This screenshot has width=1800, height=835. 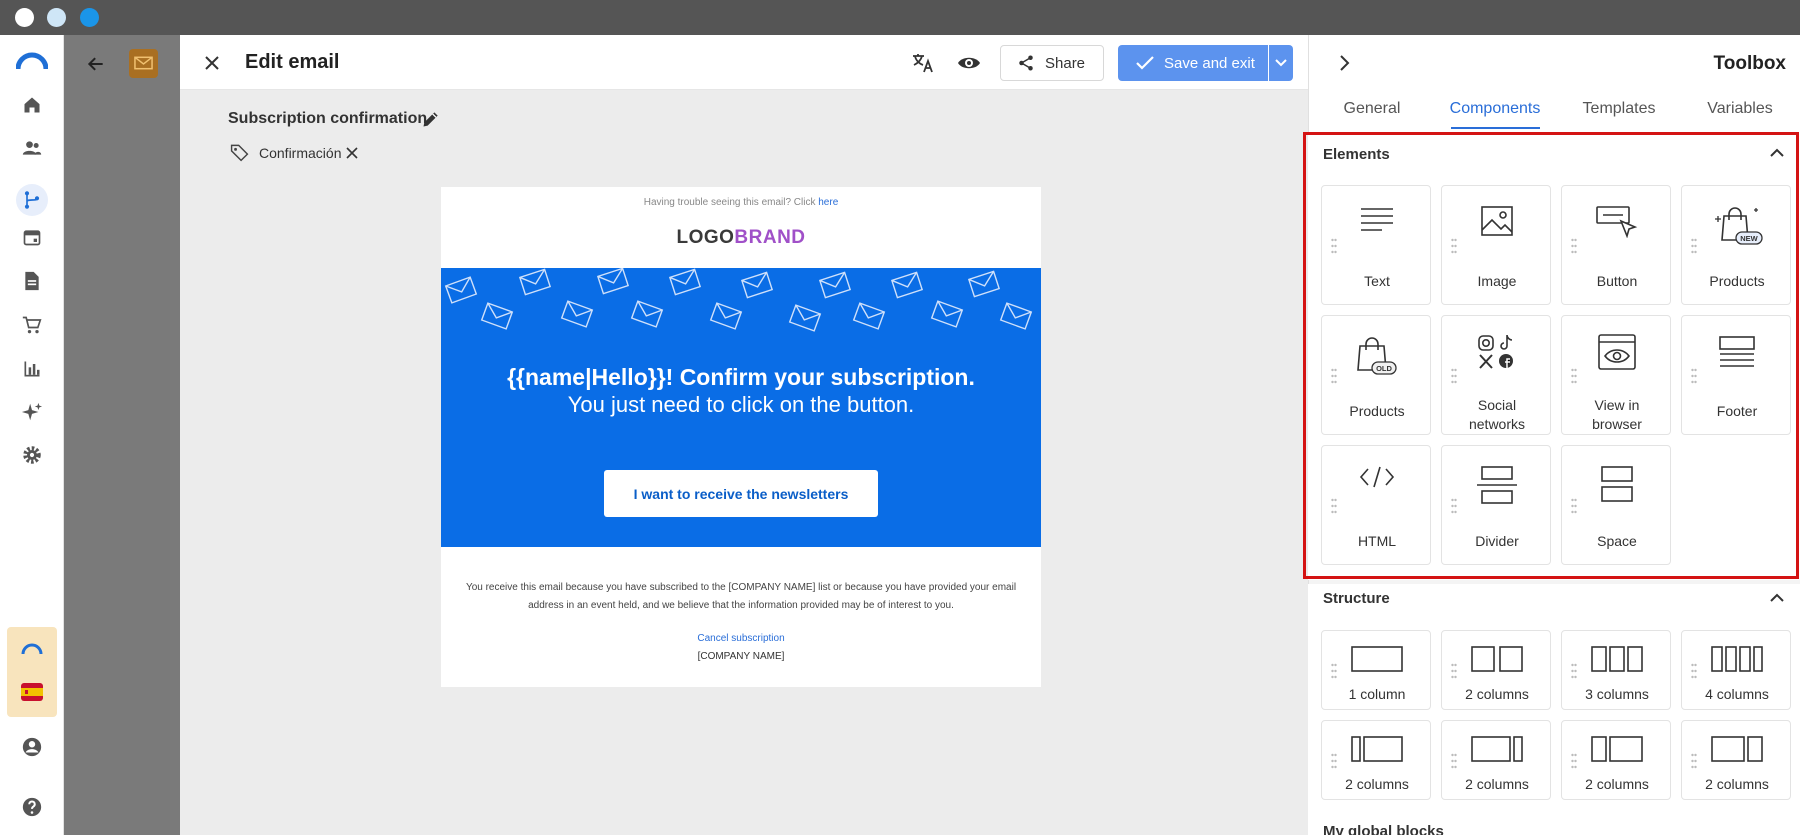 I want to click on products-old-icon: OLD, so click(x=1377, y=357).